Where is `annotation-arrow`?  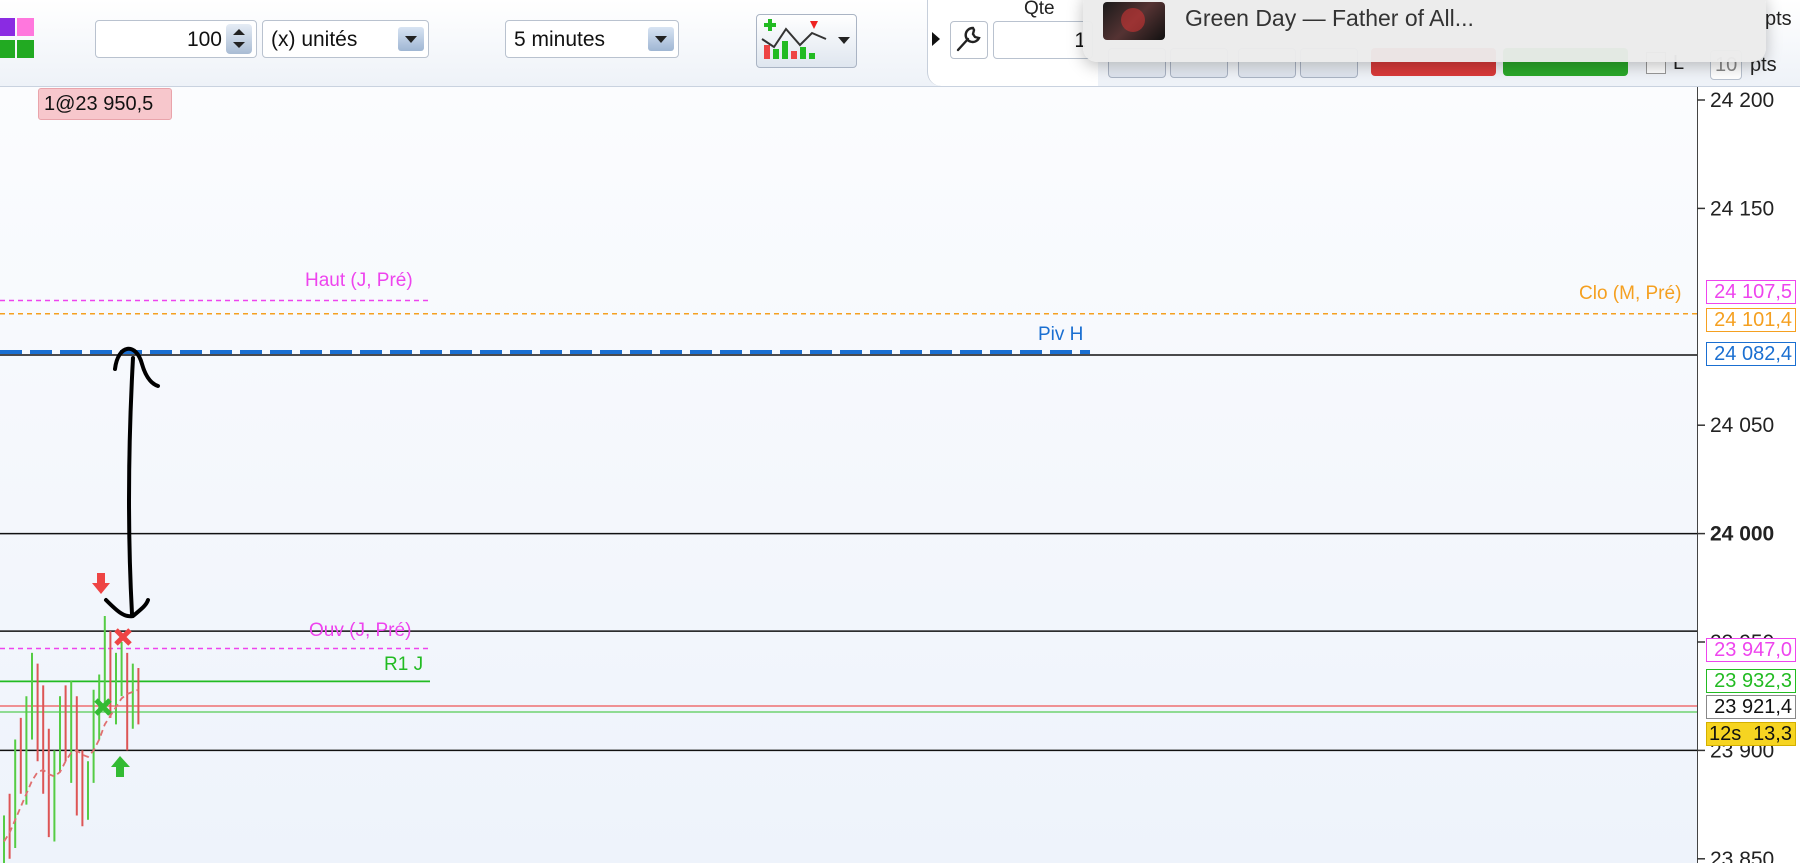
annotation-arrow is located at coordinates (131, 486).